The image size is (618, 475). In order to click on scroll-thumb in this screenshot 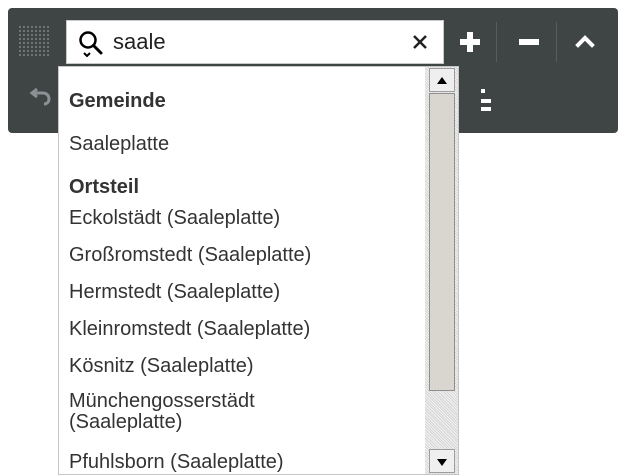, I will do `click(442, 242)`.